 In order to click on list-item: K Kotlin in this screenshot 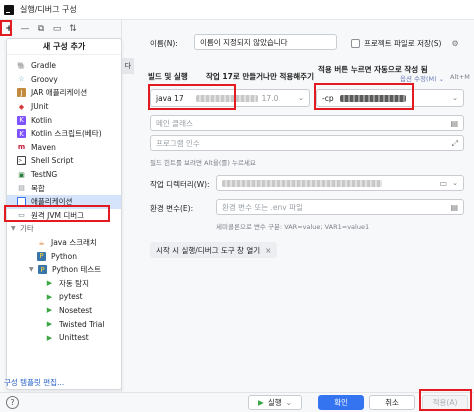, I will do `click(64, 120)`.